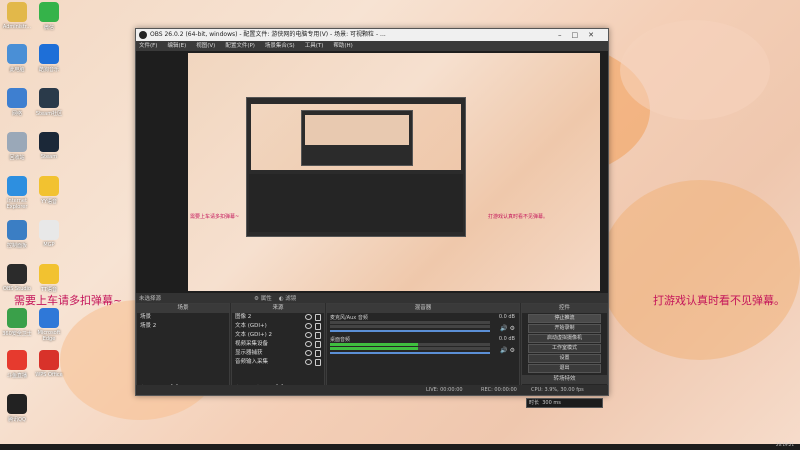  What do you see at coordinates (17, 58) in the screenshot?
I see `desktop-icon: 此电脑` at bounding box center [17, 58].